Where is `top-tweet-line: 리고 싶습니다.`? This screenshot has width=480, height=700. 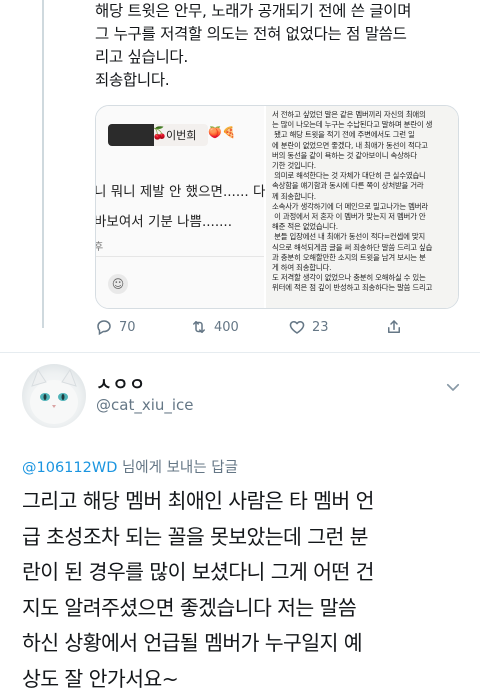 top-tweet-line: 리고 싶습니다. is located at coordinates (142, 57).